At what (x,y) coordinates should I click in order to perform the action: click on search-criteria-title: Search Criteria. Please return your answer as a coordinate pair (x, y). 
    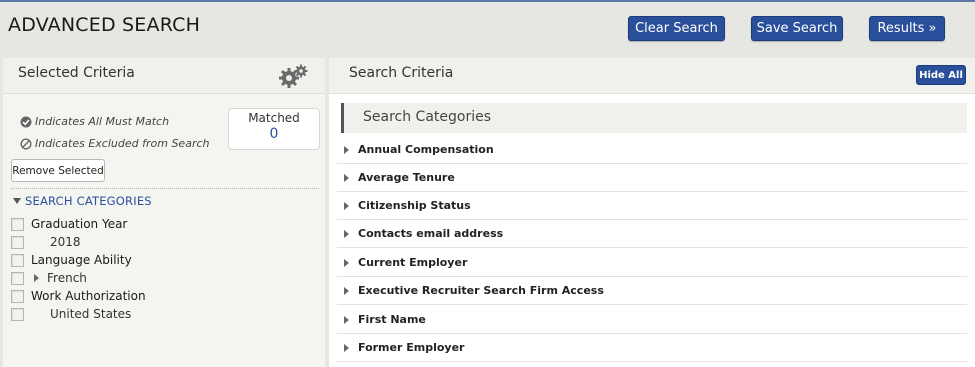
    Looking at the image, I should click on (401, 73).